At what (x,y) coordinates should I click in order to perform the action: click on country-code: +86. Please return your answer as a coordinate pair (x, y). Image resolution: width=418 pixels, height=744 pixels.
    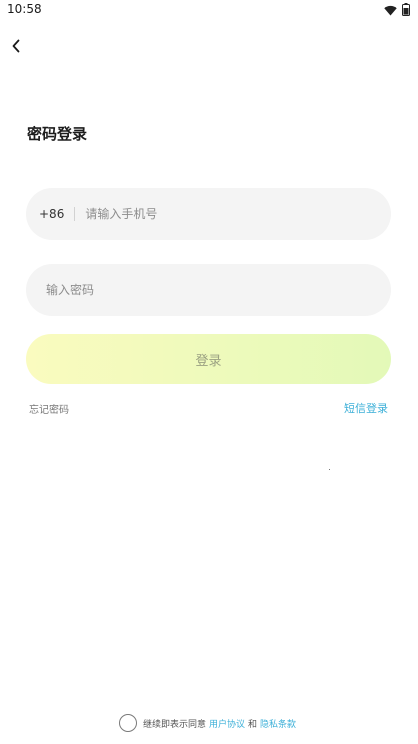
    Looking at the image, I should click on (51, 214).